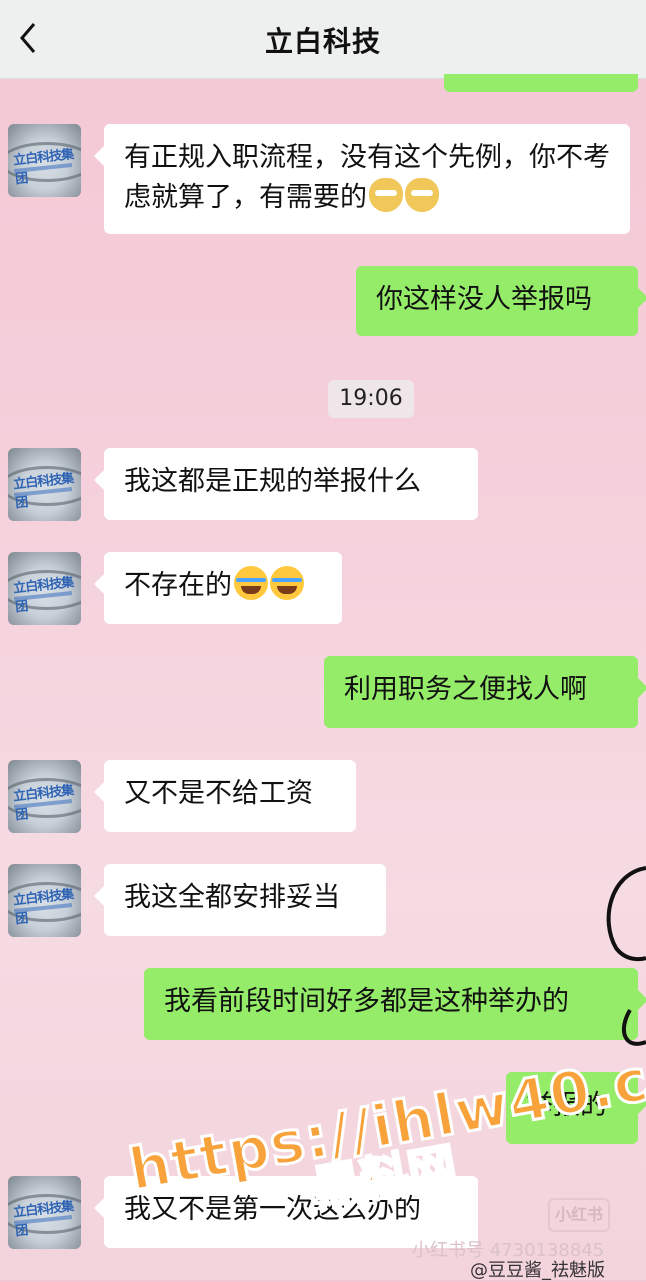 The height and width of the screenshot is (1282, 646). I want to click on chat-header: 立白科技, so click(323, 39).